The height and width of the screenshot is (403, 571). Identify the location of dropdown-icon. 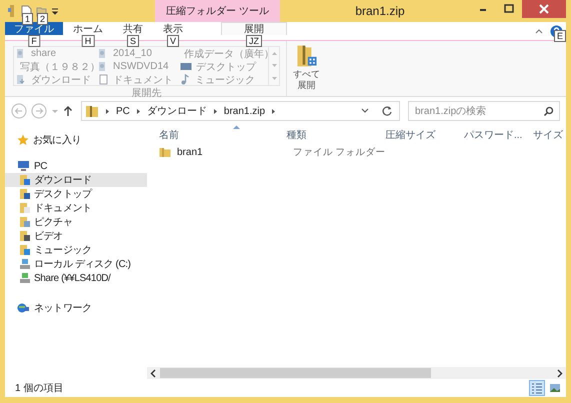
(55, 11).